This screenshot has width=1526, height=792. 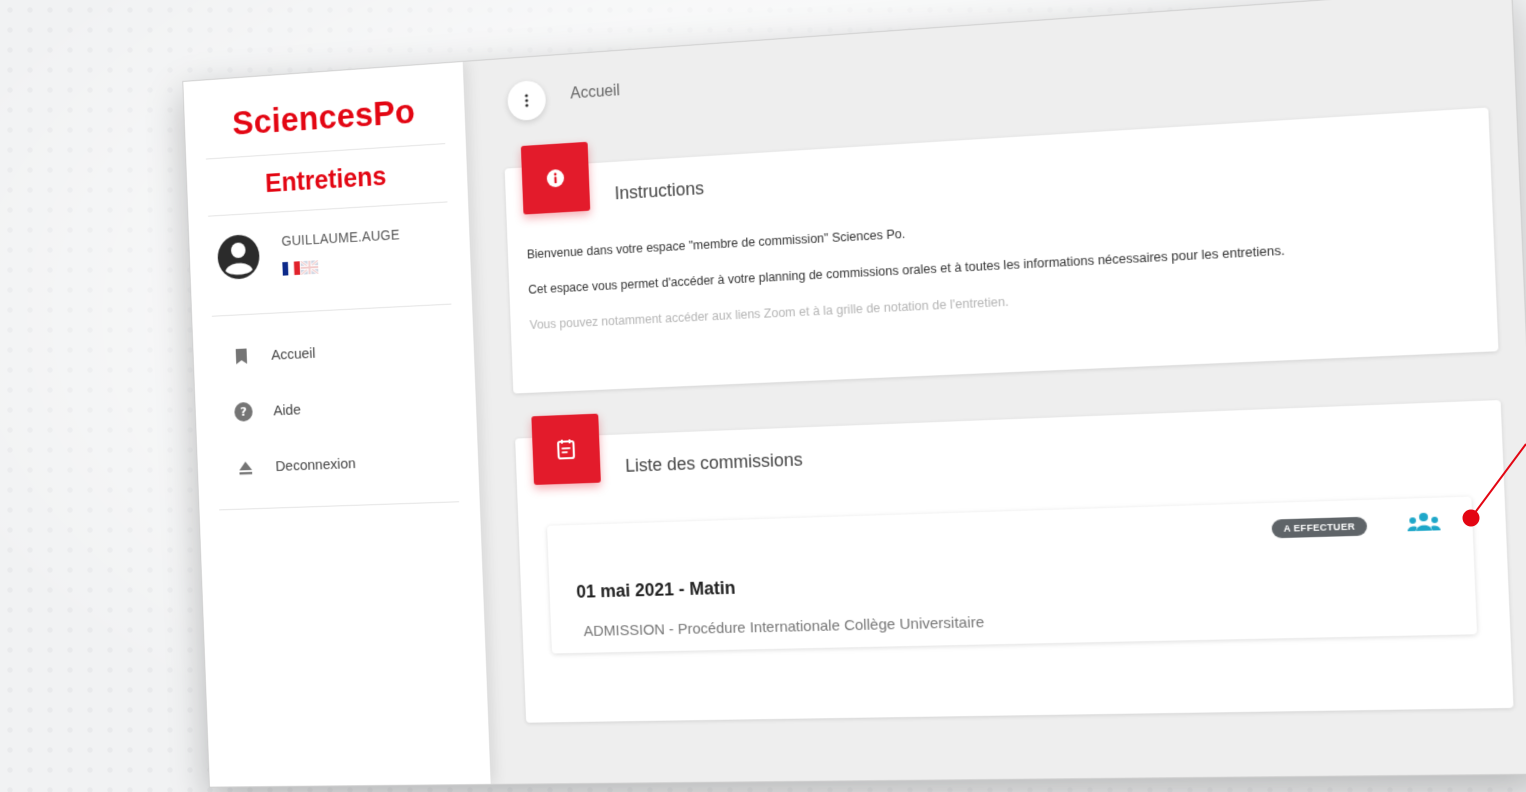 I want to click on brand-logo: SciencesPo, so click(x=323, y=117).